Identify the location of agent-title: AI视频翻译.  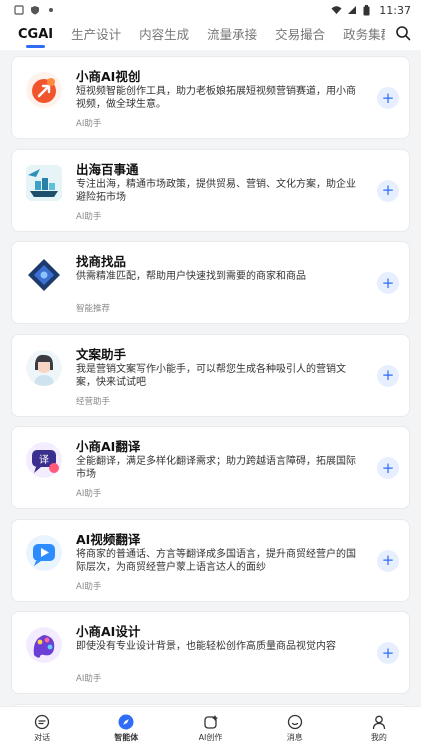
(108, 539).